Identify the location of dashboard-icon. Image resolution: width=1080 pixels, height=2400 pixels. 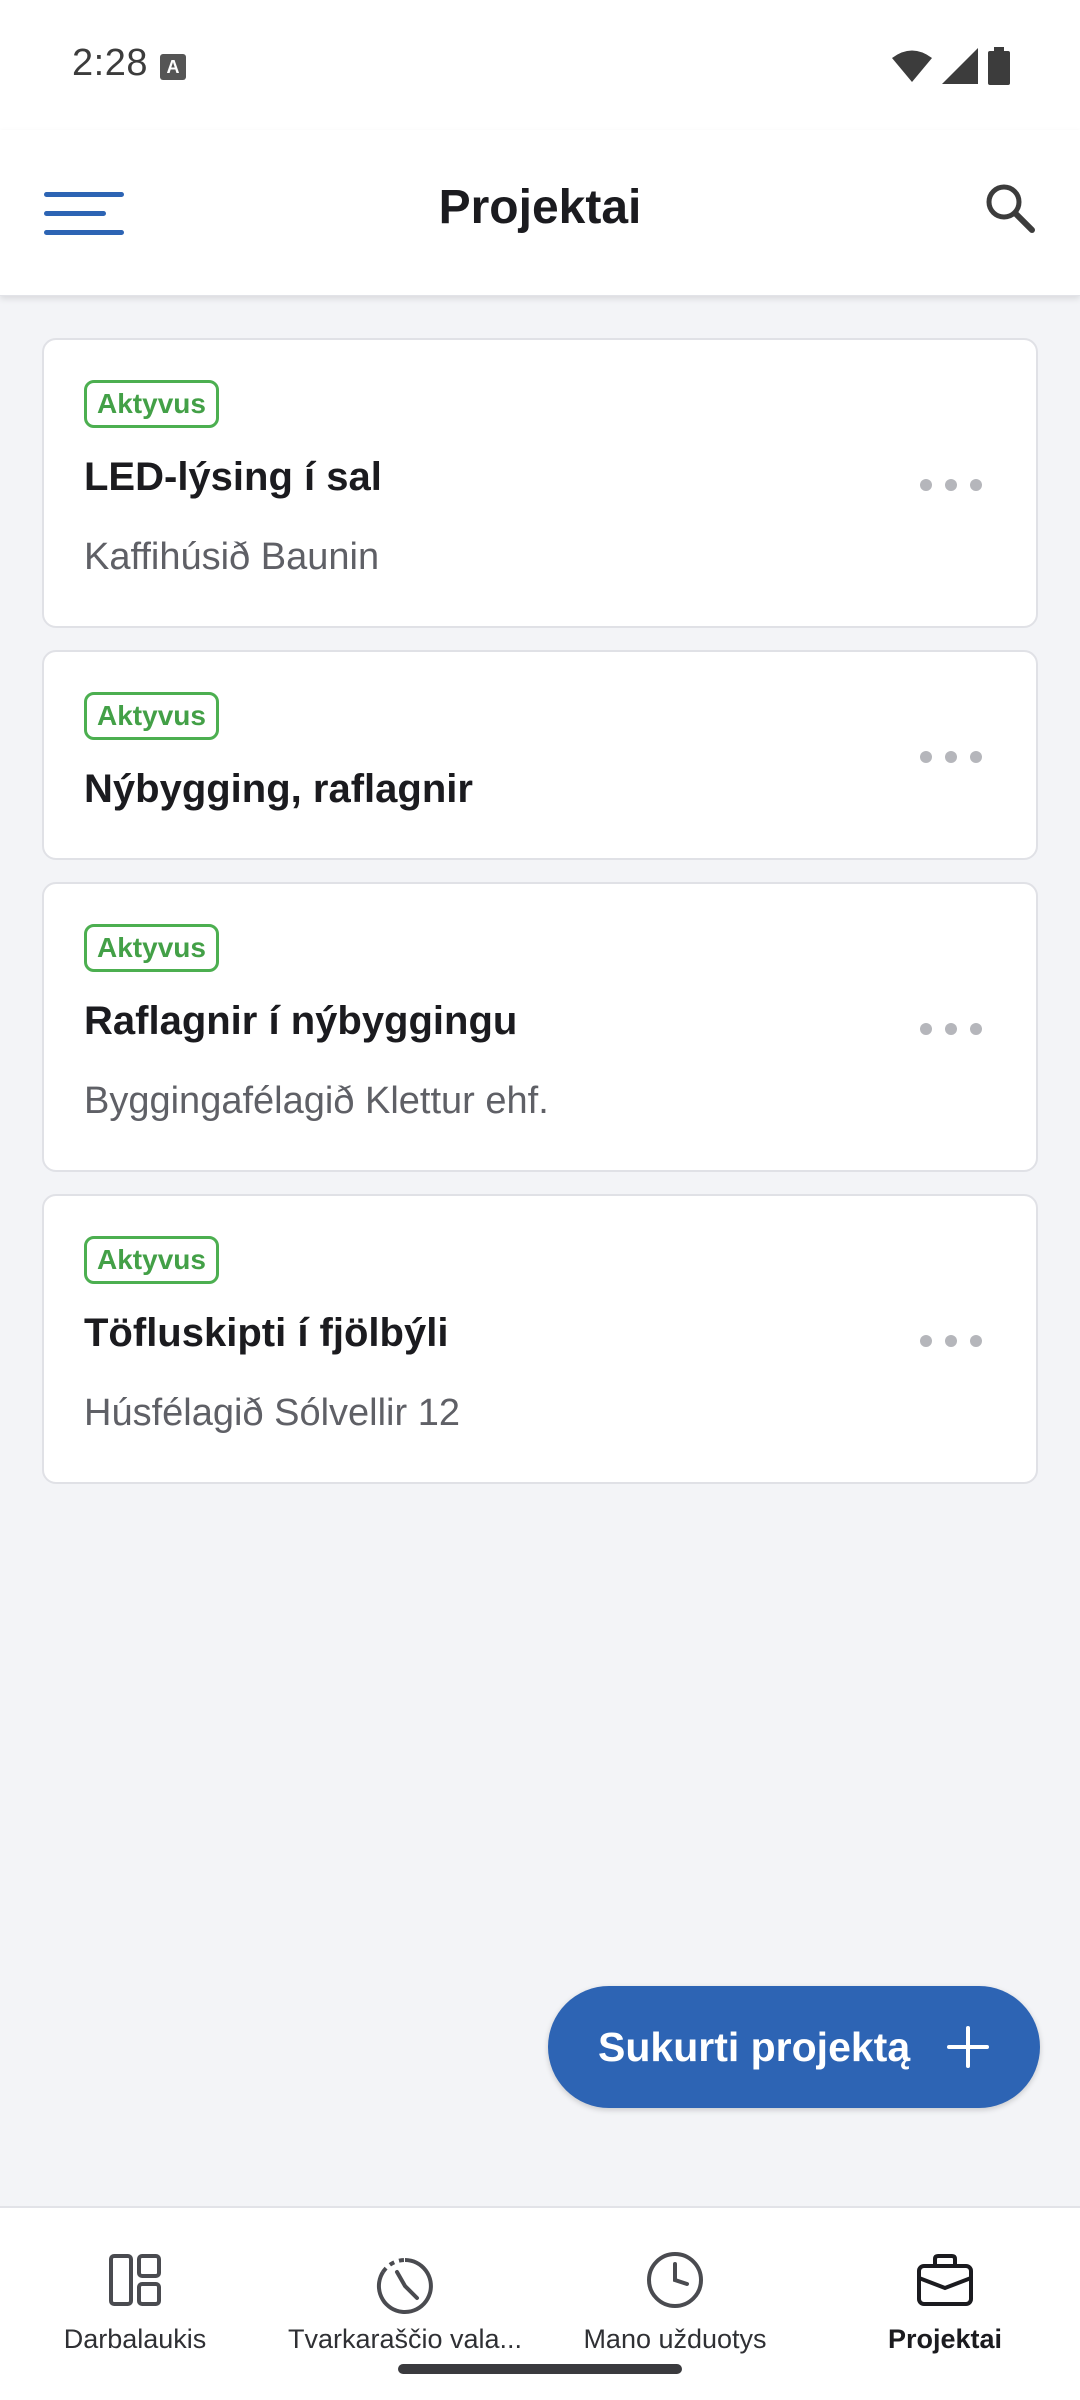
(135, 2280).